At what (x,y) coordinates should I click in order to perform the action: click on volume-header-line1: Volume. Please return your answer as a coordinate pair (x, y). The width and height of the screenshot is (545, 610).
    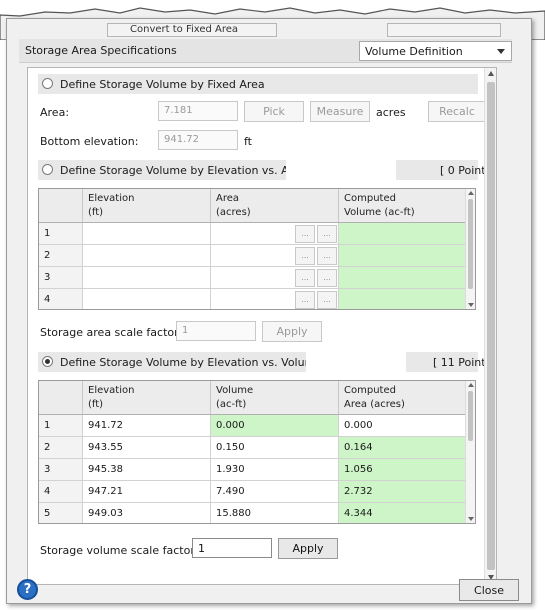
    Looking at the image, I should click on (235, 390).